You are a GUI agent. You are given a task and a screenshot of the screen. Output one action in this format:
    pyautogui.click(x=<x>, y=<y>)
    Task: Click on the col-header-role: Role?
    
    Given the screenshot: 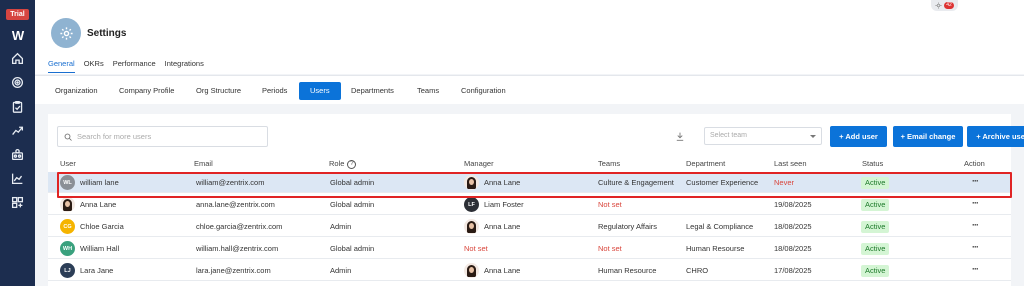 What is the action you would take?
    pyautogui.click(x=343, y=164)
    